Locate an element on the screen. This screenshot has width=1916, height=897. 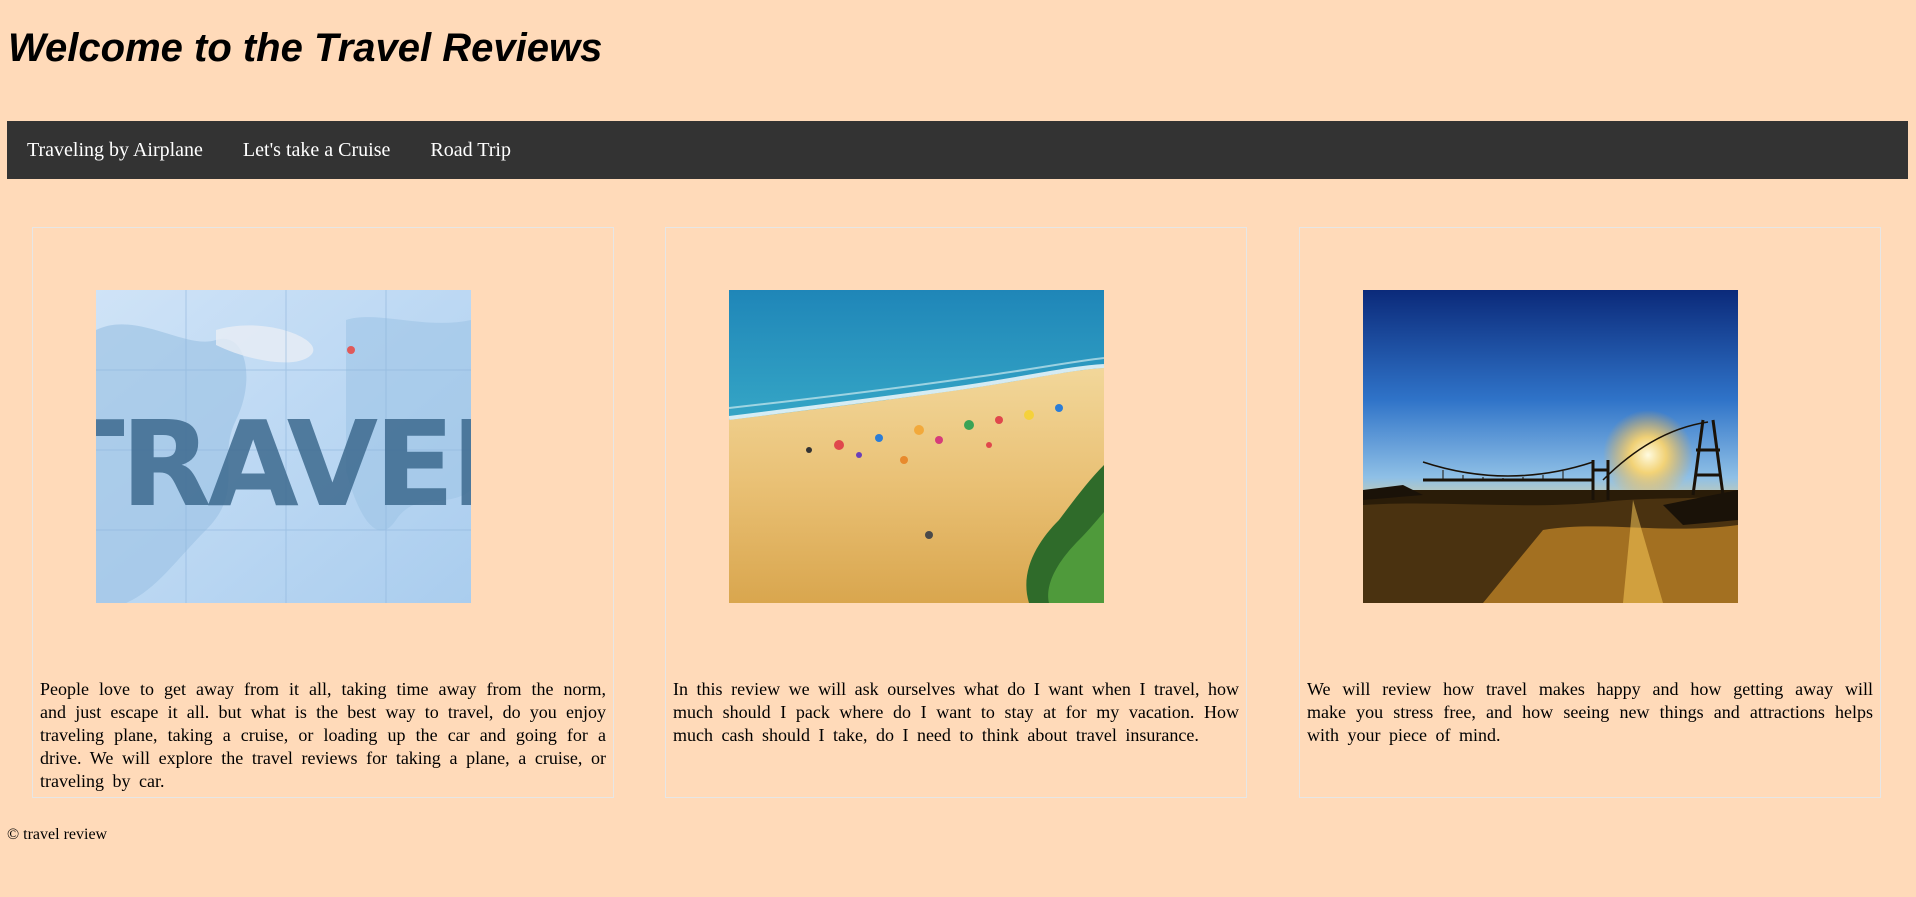
nav-link-cruise: Let's take a Cruise is located at coordinates (316, 150).